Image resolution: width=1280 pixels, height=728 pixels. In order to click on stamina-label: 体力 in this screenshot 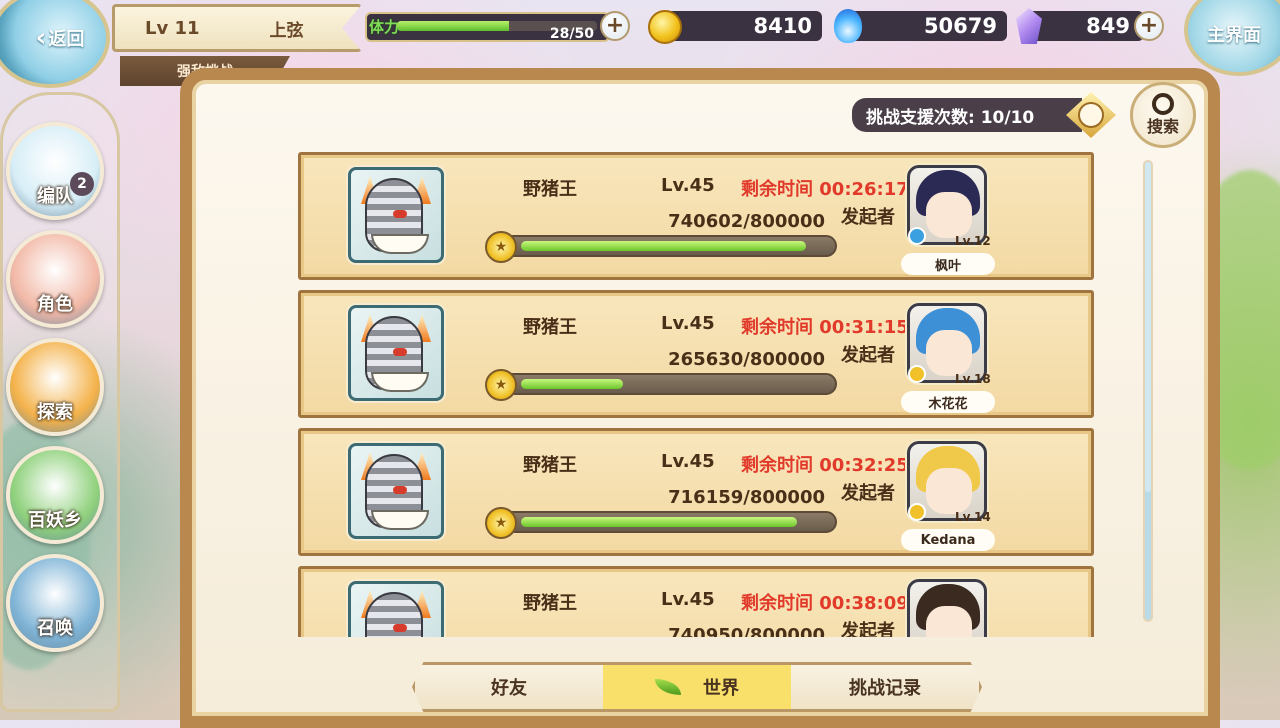, I will do `click(384, 27)`.